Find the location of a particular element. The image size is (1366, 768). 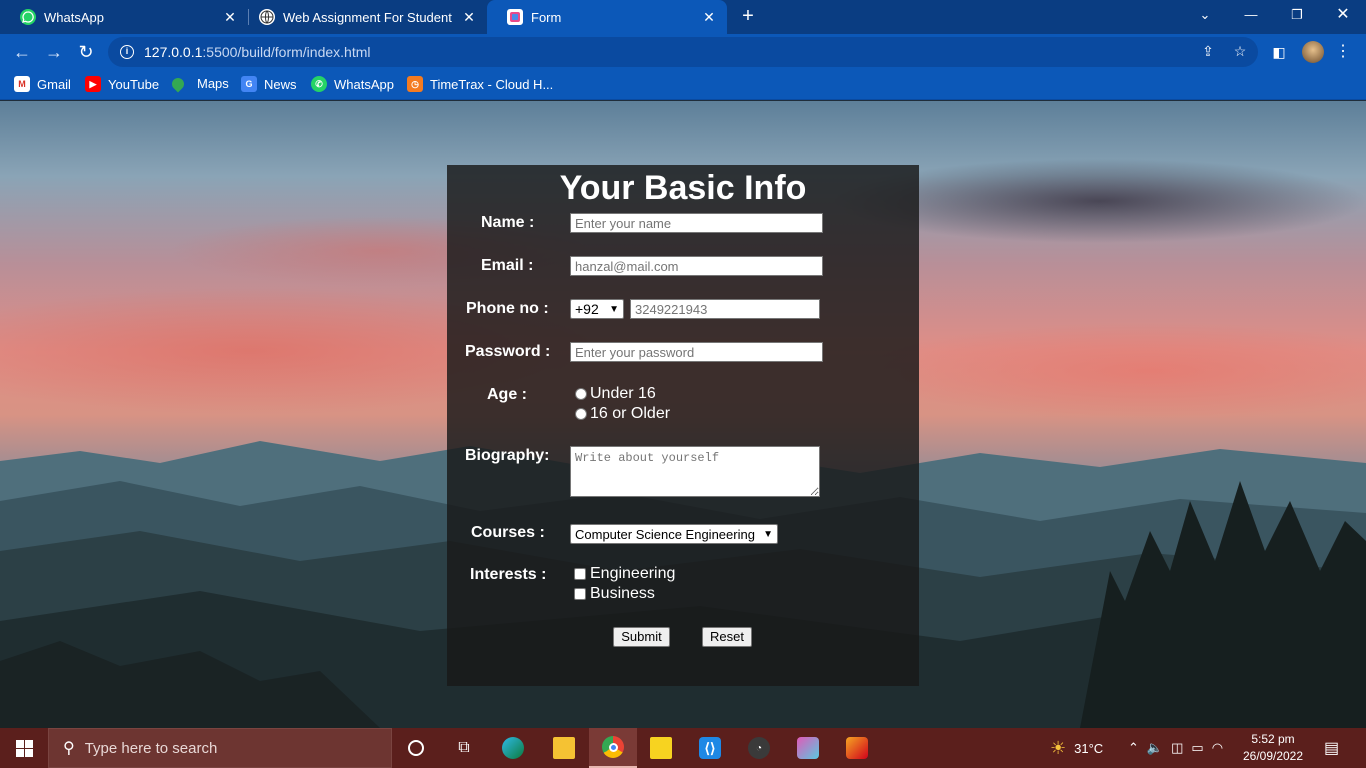

age-option-under-16: Under 16 is located at coordinates (615, 394).